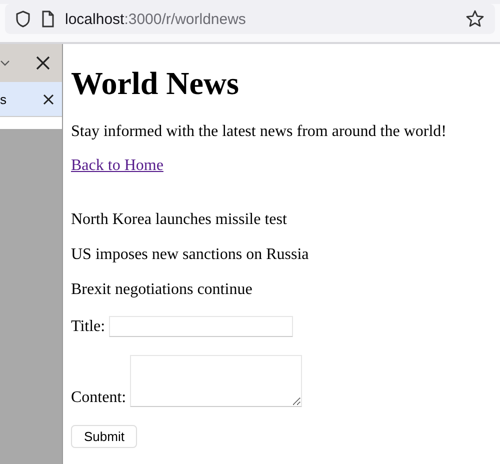 The height and width of the screenshot is (464, 500). Describe the element at coordinates (104, 436) in the screenshot. I see `submit-button: Submit` at that location.